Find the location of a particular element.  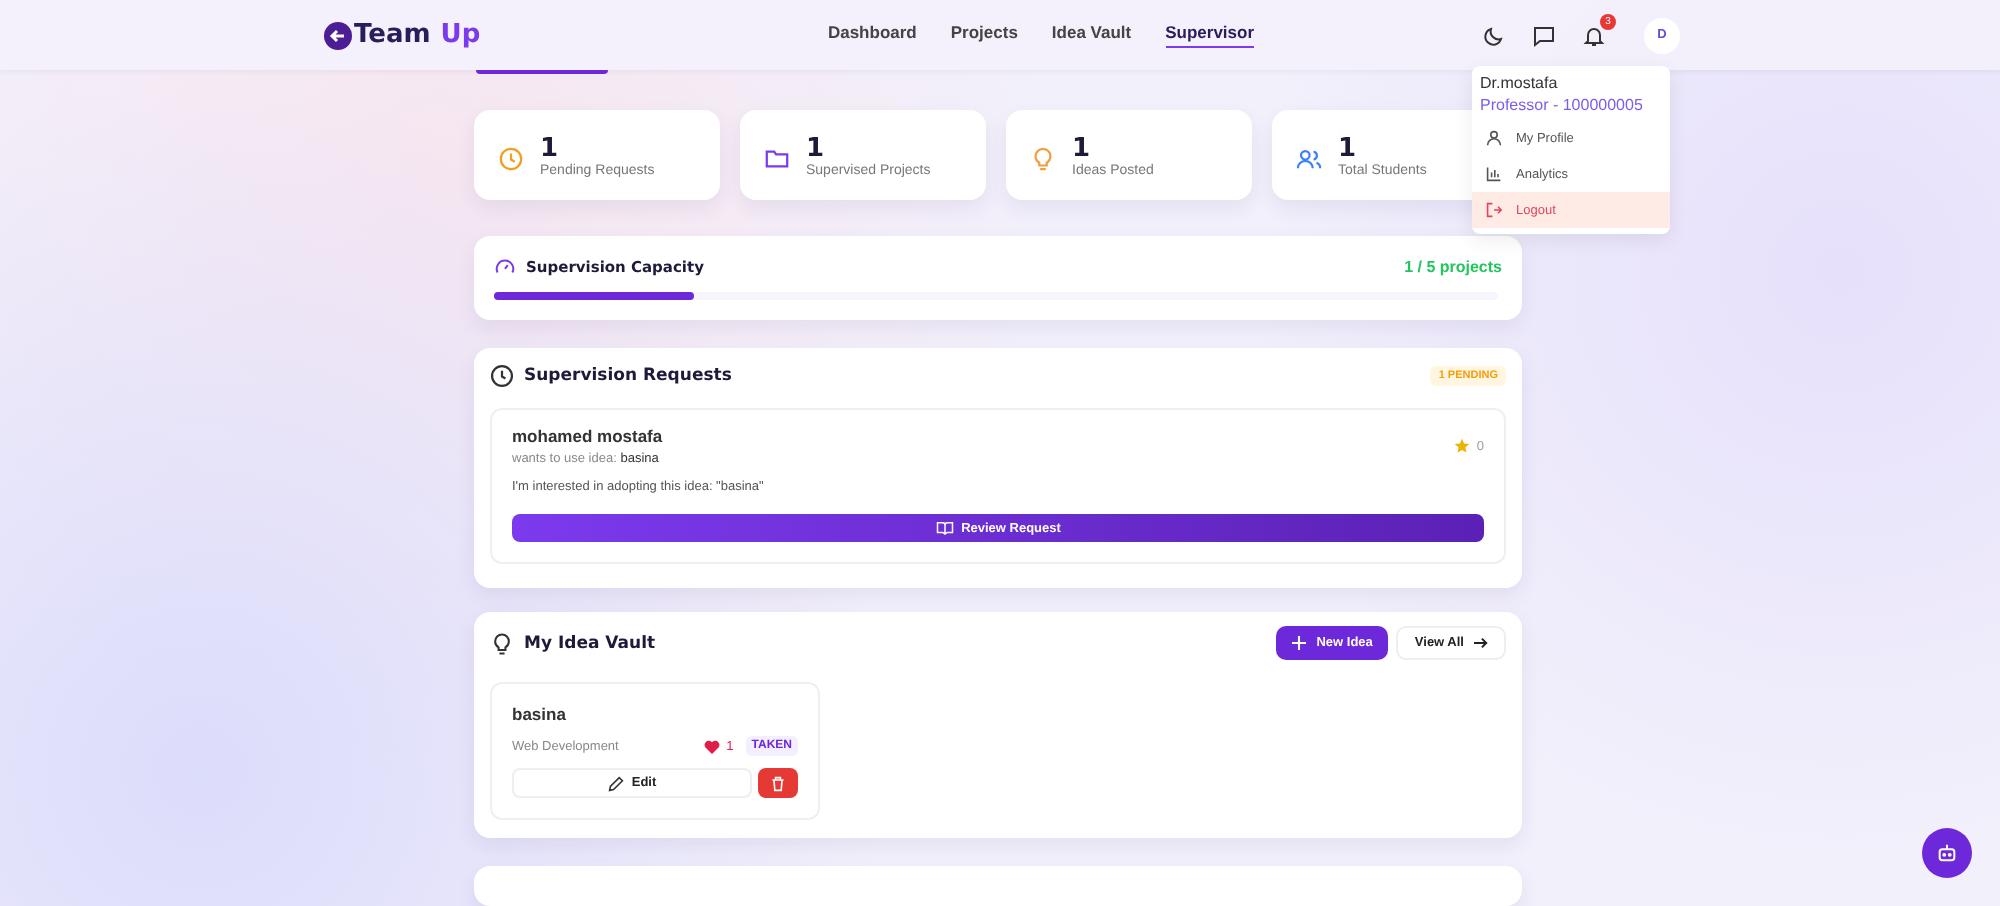

bar-chart-icon is located at coordinates (1494, 174).